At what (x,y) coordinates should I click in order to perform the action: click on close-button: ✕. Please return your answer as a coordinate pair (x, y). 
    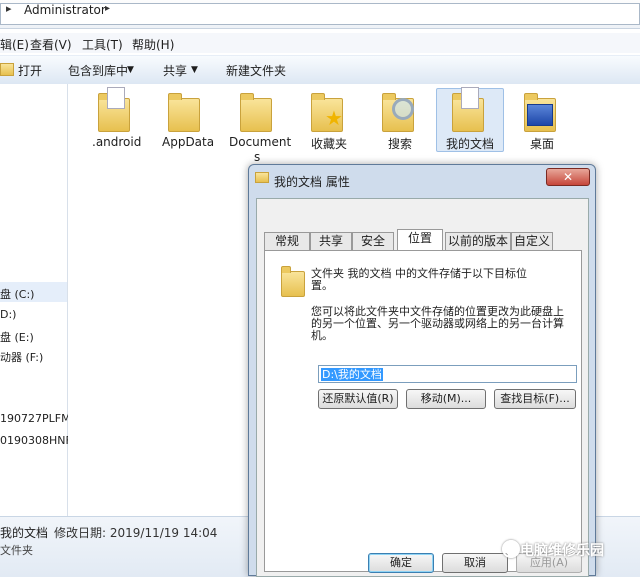
    Looking at the image, I should click on (568, 177).